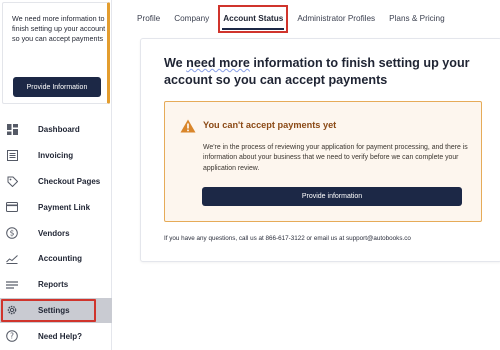 This screenshot has height=350, width=500. I want to click on sidebar-item-label: Payment Link, so click(64, 207).